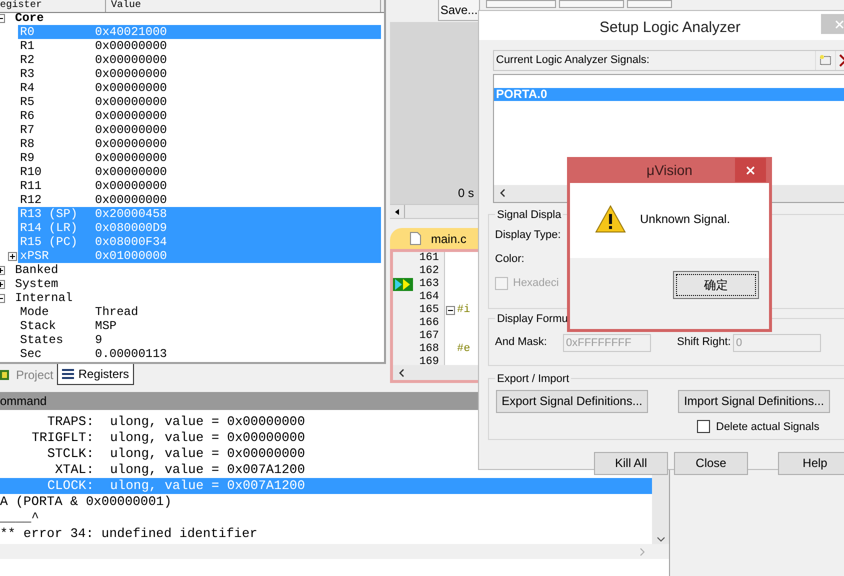 Image resolution: width=844 pixels, height=576 pixels. What do you see at coordinates (199, 102) in the screenshot?
I see `register-row: R5 0x00000000` at bounding box center [199, 102].